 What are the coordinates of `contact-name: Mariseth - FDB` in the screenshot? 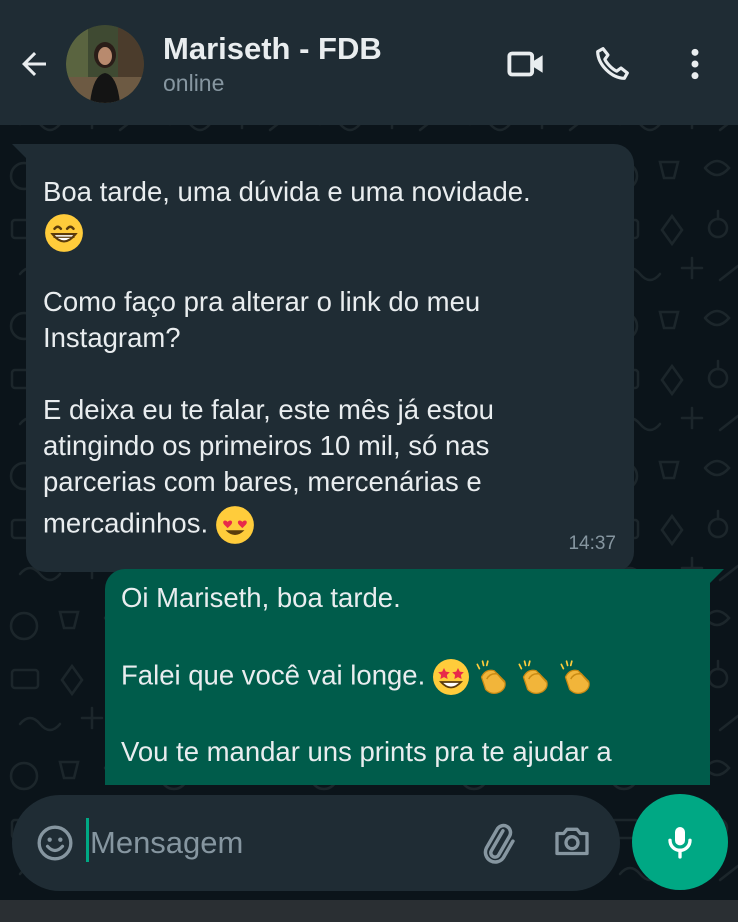 It's located at (272, 49).